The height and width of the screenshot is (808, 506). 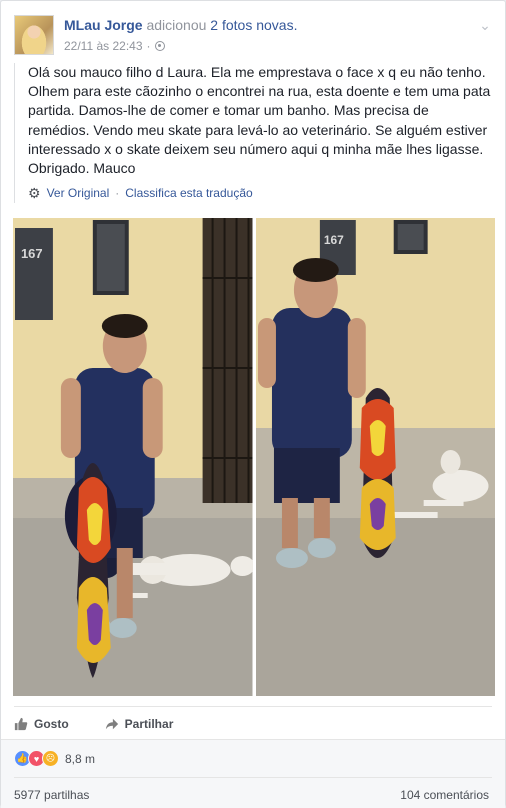 I want to click on chevron-down-icon: ⌄, so click(x=485, y=25).